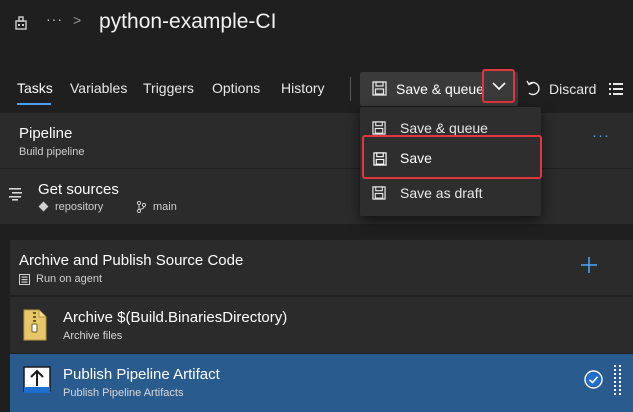  What do you see at coordinates (165, 207) in the screenshot?
I see `branch-label: main` at bounding box center [165, 207].